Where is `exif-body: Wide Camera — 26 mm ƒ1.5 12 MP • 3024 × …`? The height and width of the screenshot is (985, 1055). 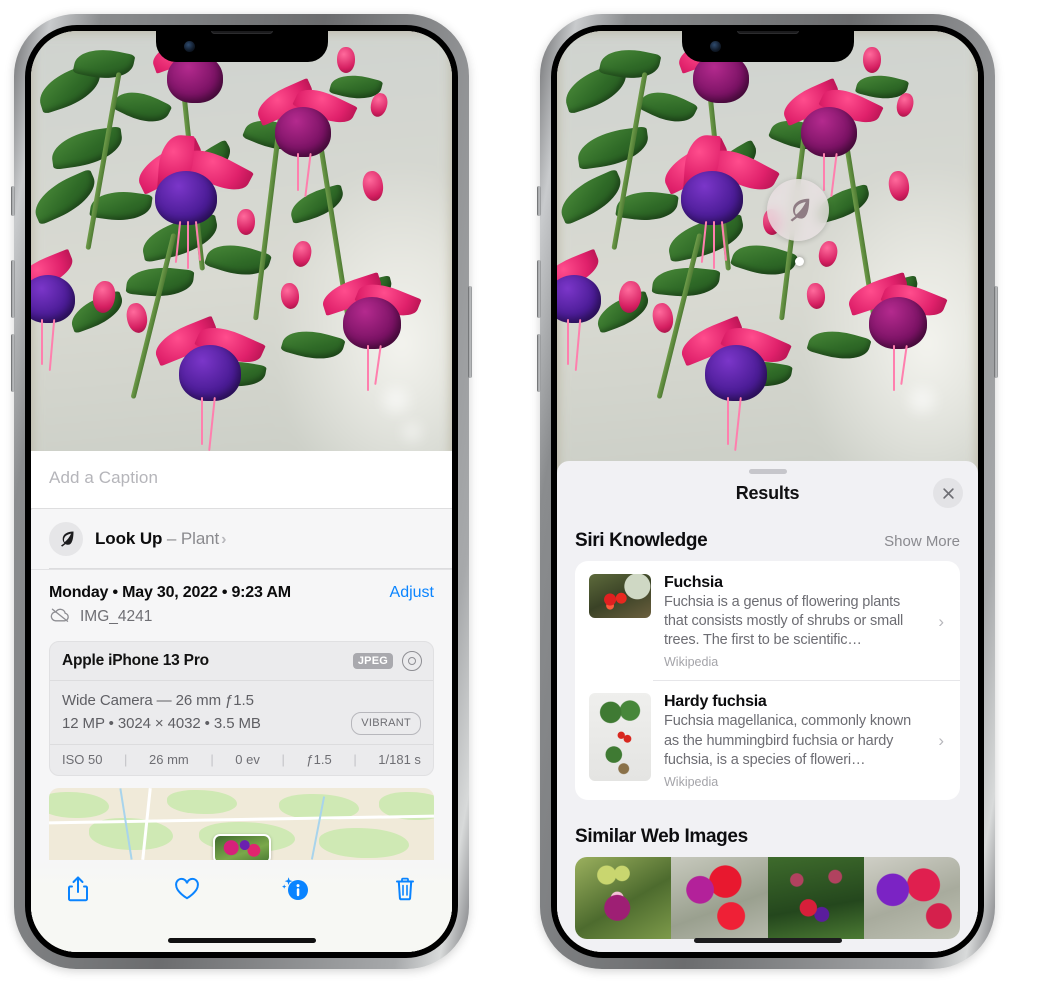
exif-body: Wide Camera — 26 mm ƒ1.5 12 MP • 3024 × … is located at coordinates (241, 713).